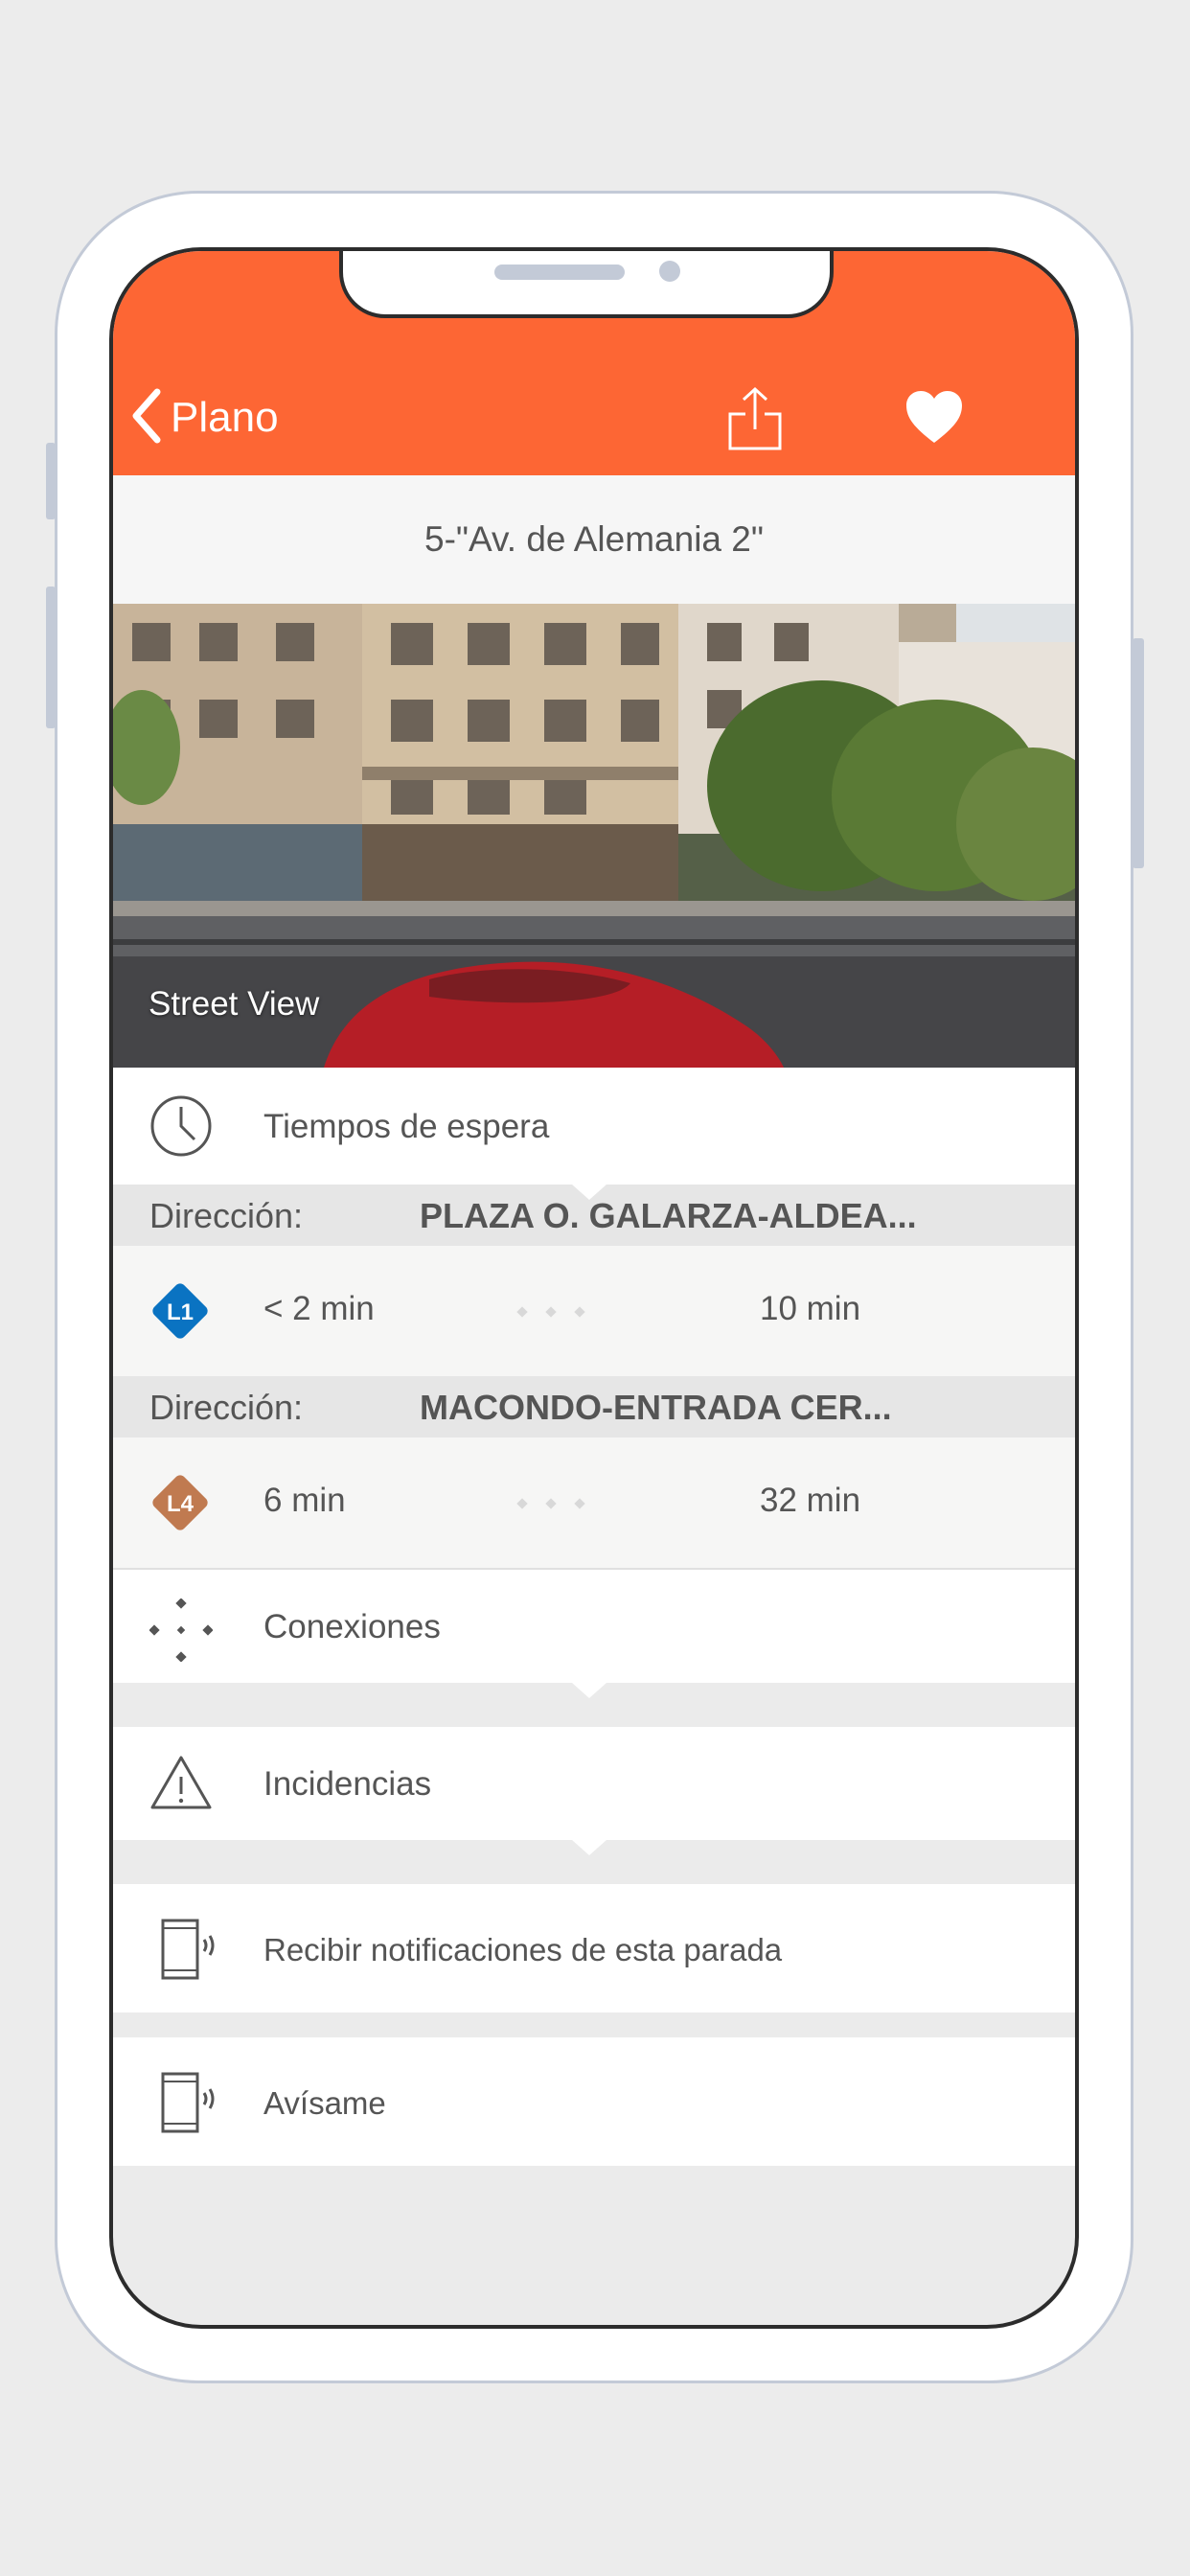  What do you see at coordinates (1138, 753) in the screenshot?
I see `device-power-button` at bounding box center [1138, 753].